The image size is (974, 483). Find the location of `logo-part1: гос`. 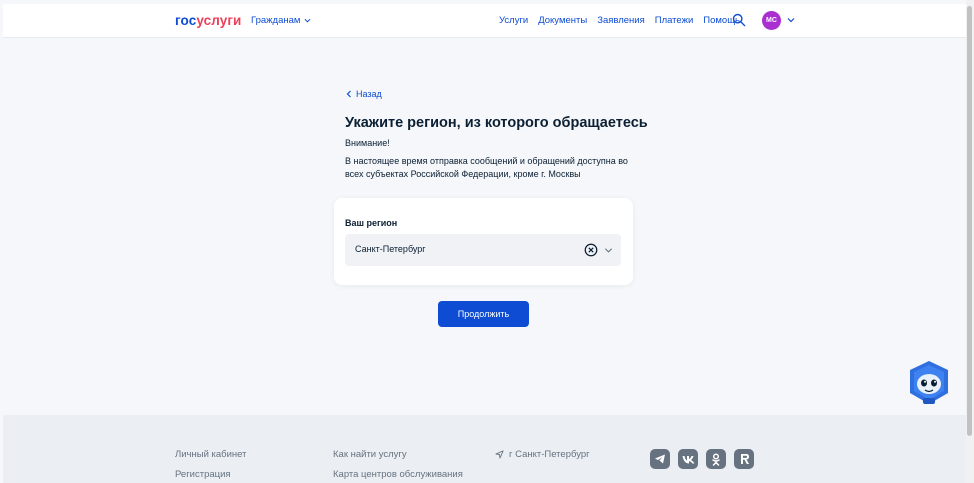

logo-part1: гос is located at coordinates (186, 20).